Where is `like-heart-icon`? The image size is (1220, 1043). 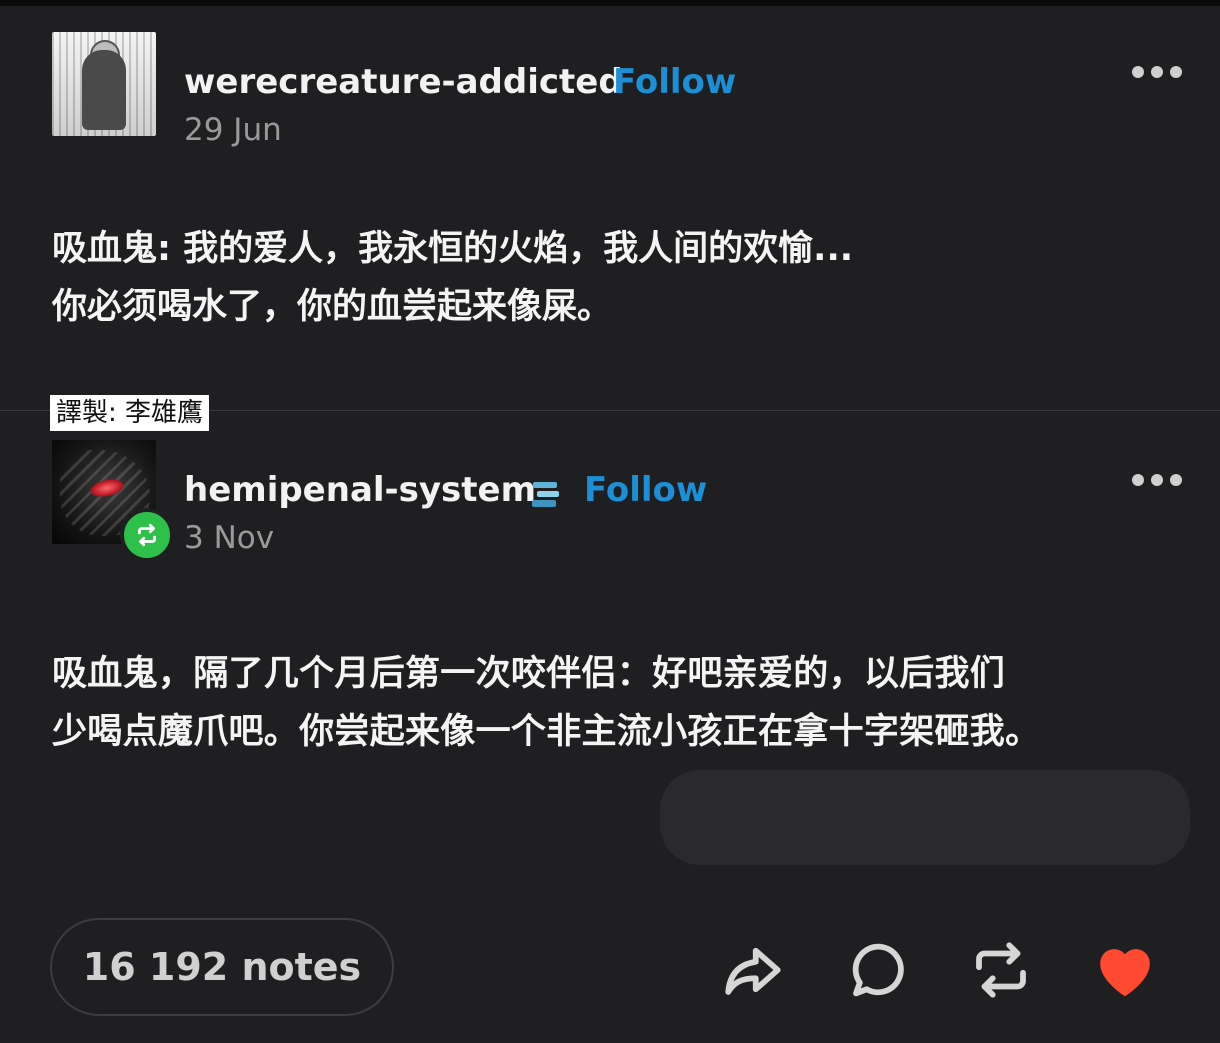
like-heart-icon is located at coordinates (1125, 970).